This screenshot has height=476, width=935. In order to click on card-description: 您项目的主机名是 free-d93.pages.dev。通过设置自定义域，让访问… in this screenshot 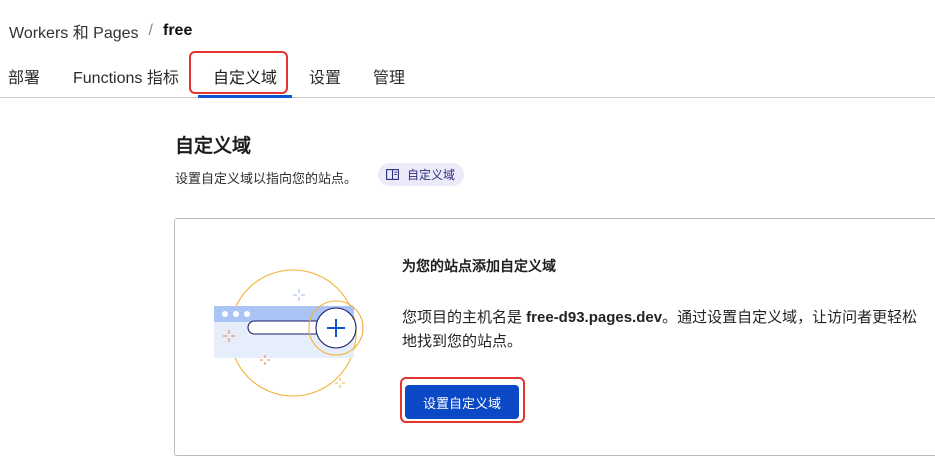, I will do `click(662, 330)`.